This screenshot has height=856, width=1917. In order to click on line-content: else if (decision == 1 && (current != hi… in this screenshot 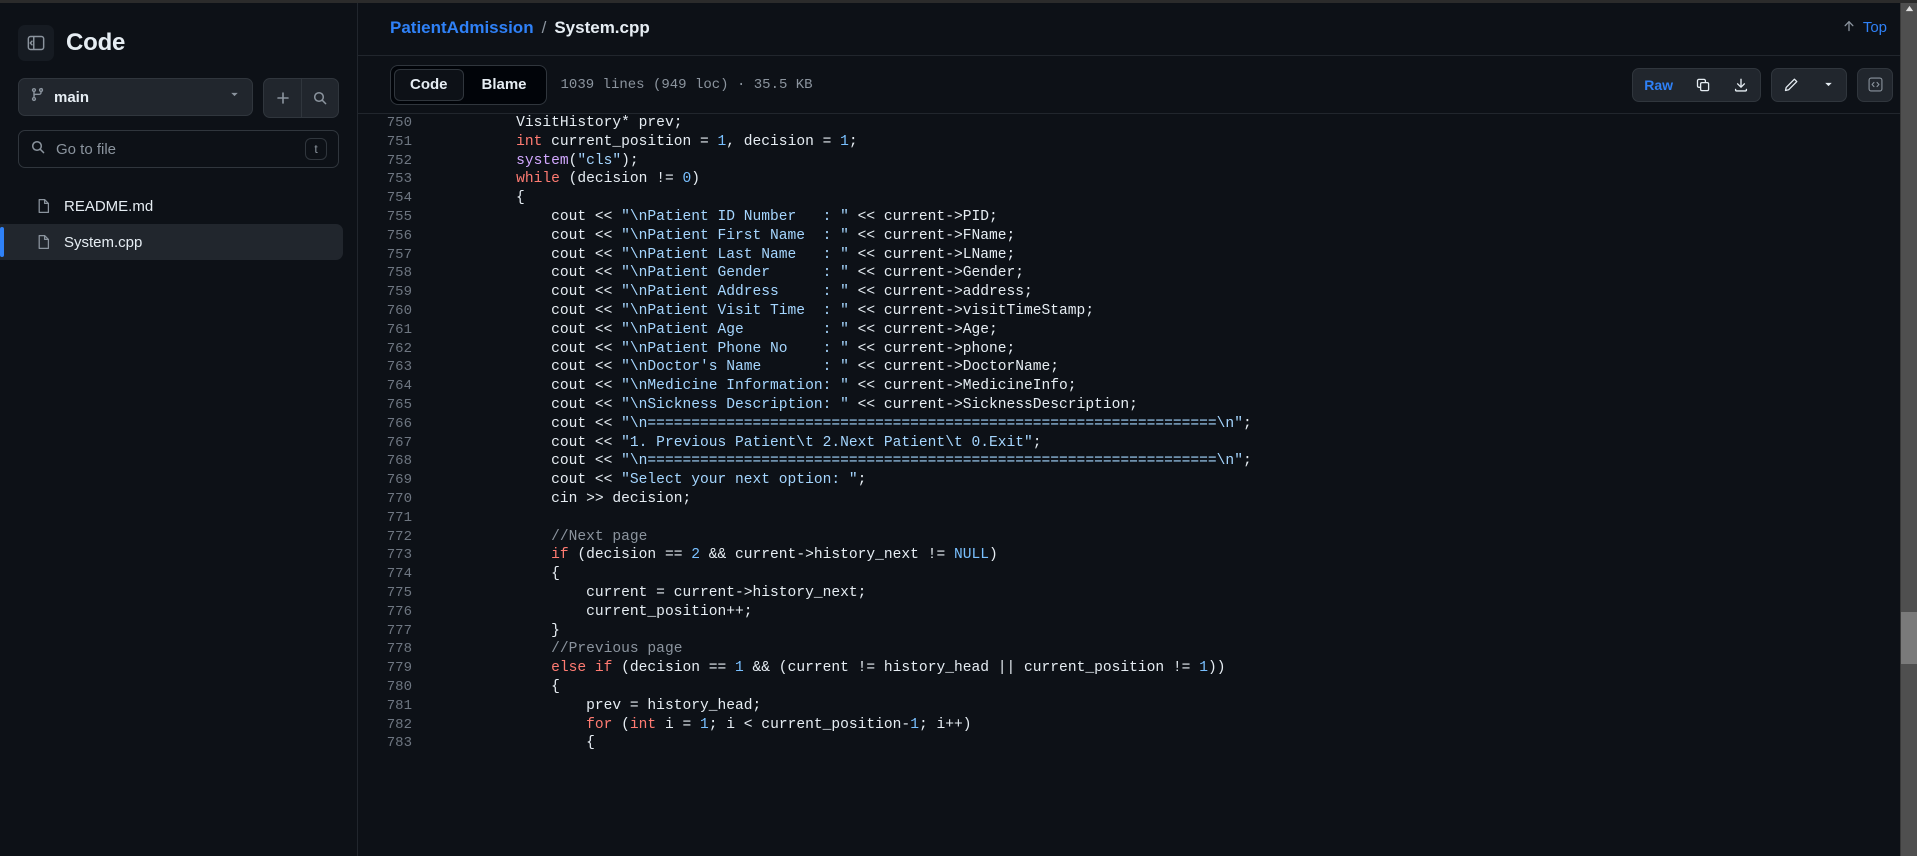, I will do `click(1173, 668)`.